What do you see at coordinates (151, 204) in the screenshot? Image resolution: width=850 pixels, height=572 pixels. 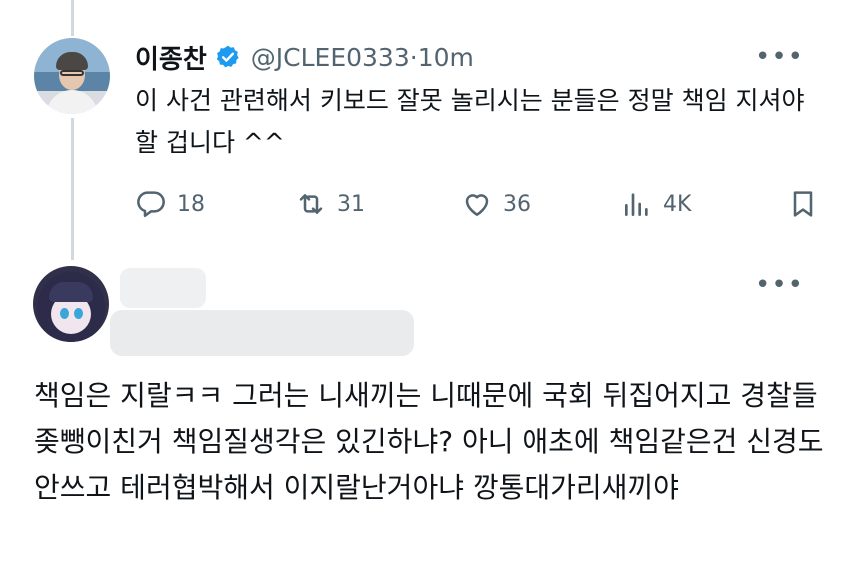 I see `speech-bubble-icon` at bounding box center [151, 204].